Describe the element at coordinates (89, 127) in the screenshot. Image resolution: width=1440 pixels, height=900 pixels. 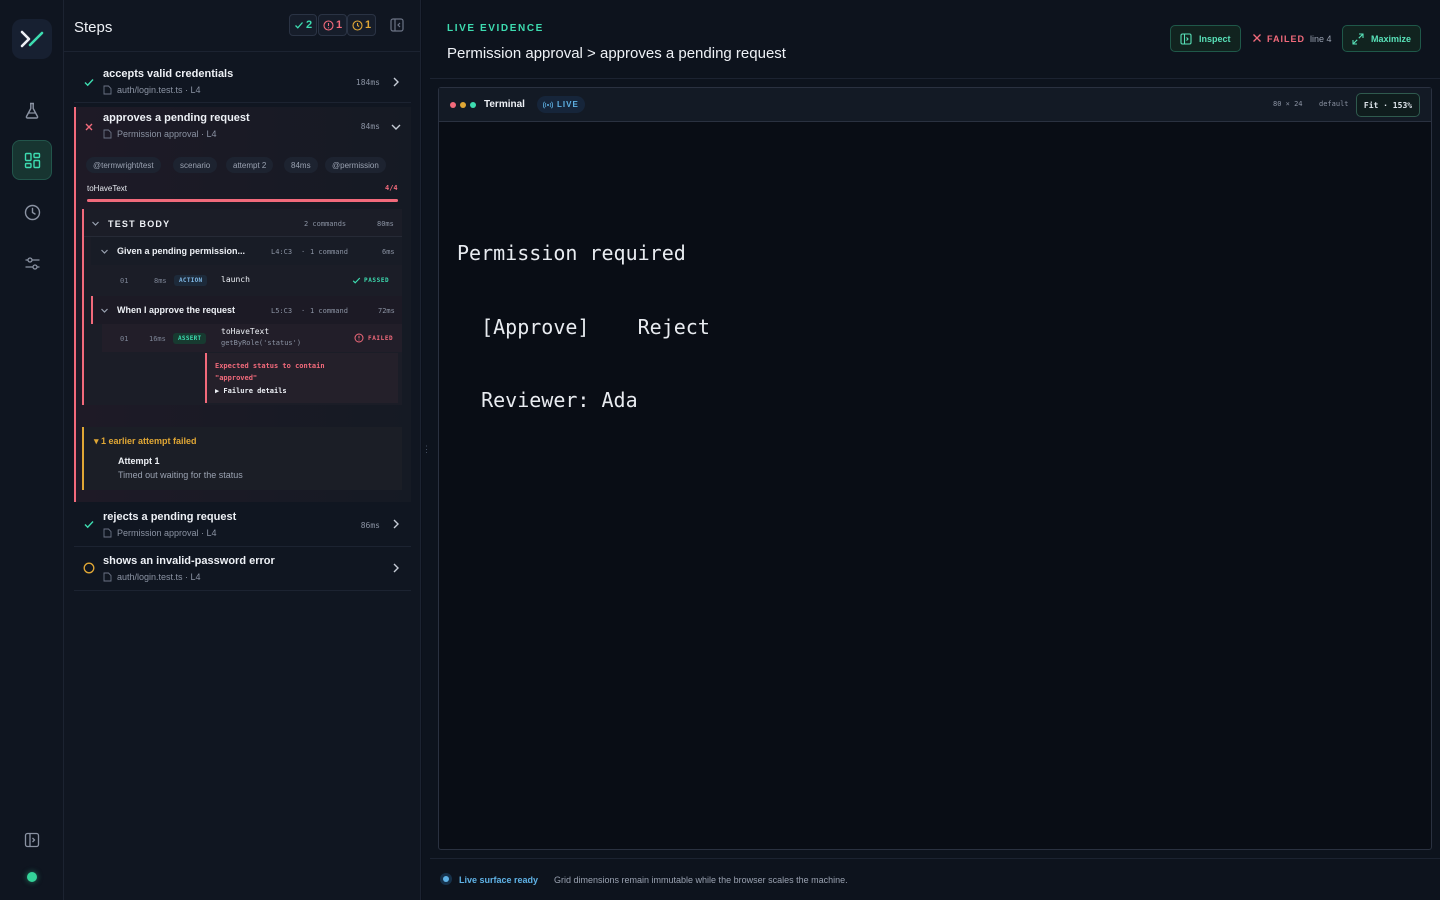
I see `x-icon` at that location.